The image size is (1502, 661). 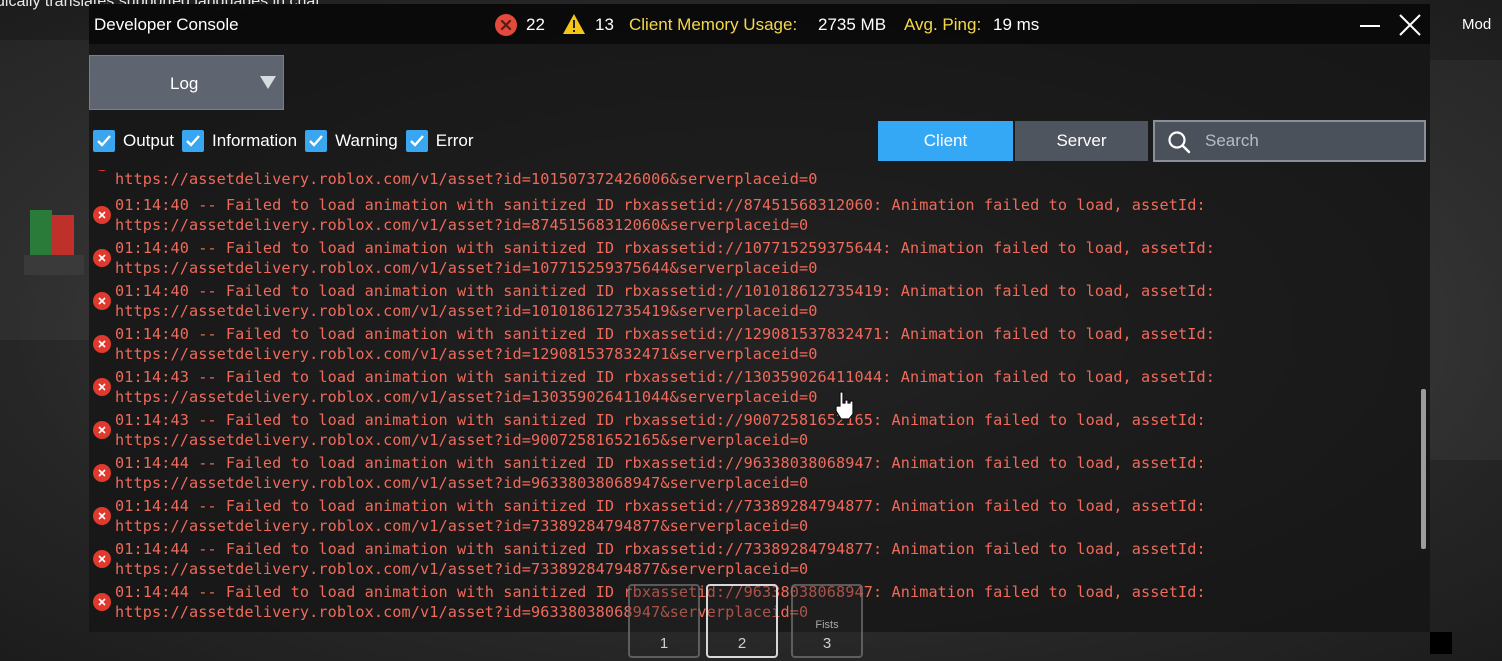 What do you see at coordinates (1441, 643) in the screenshot?
I see `corner-block` at bounding box center [1441, 643].